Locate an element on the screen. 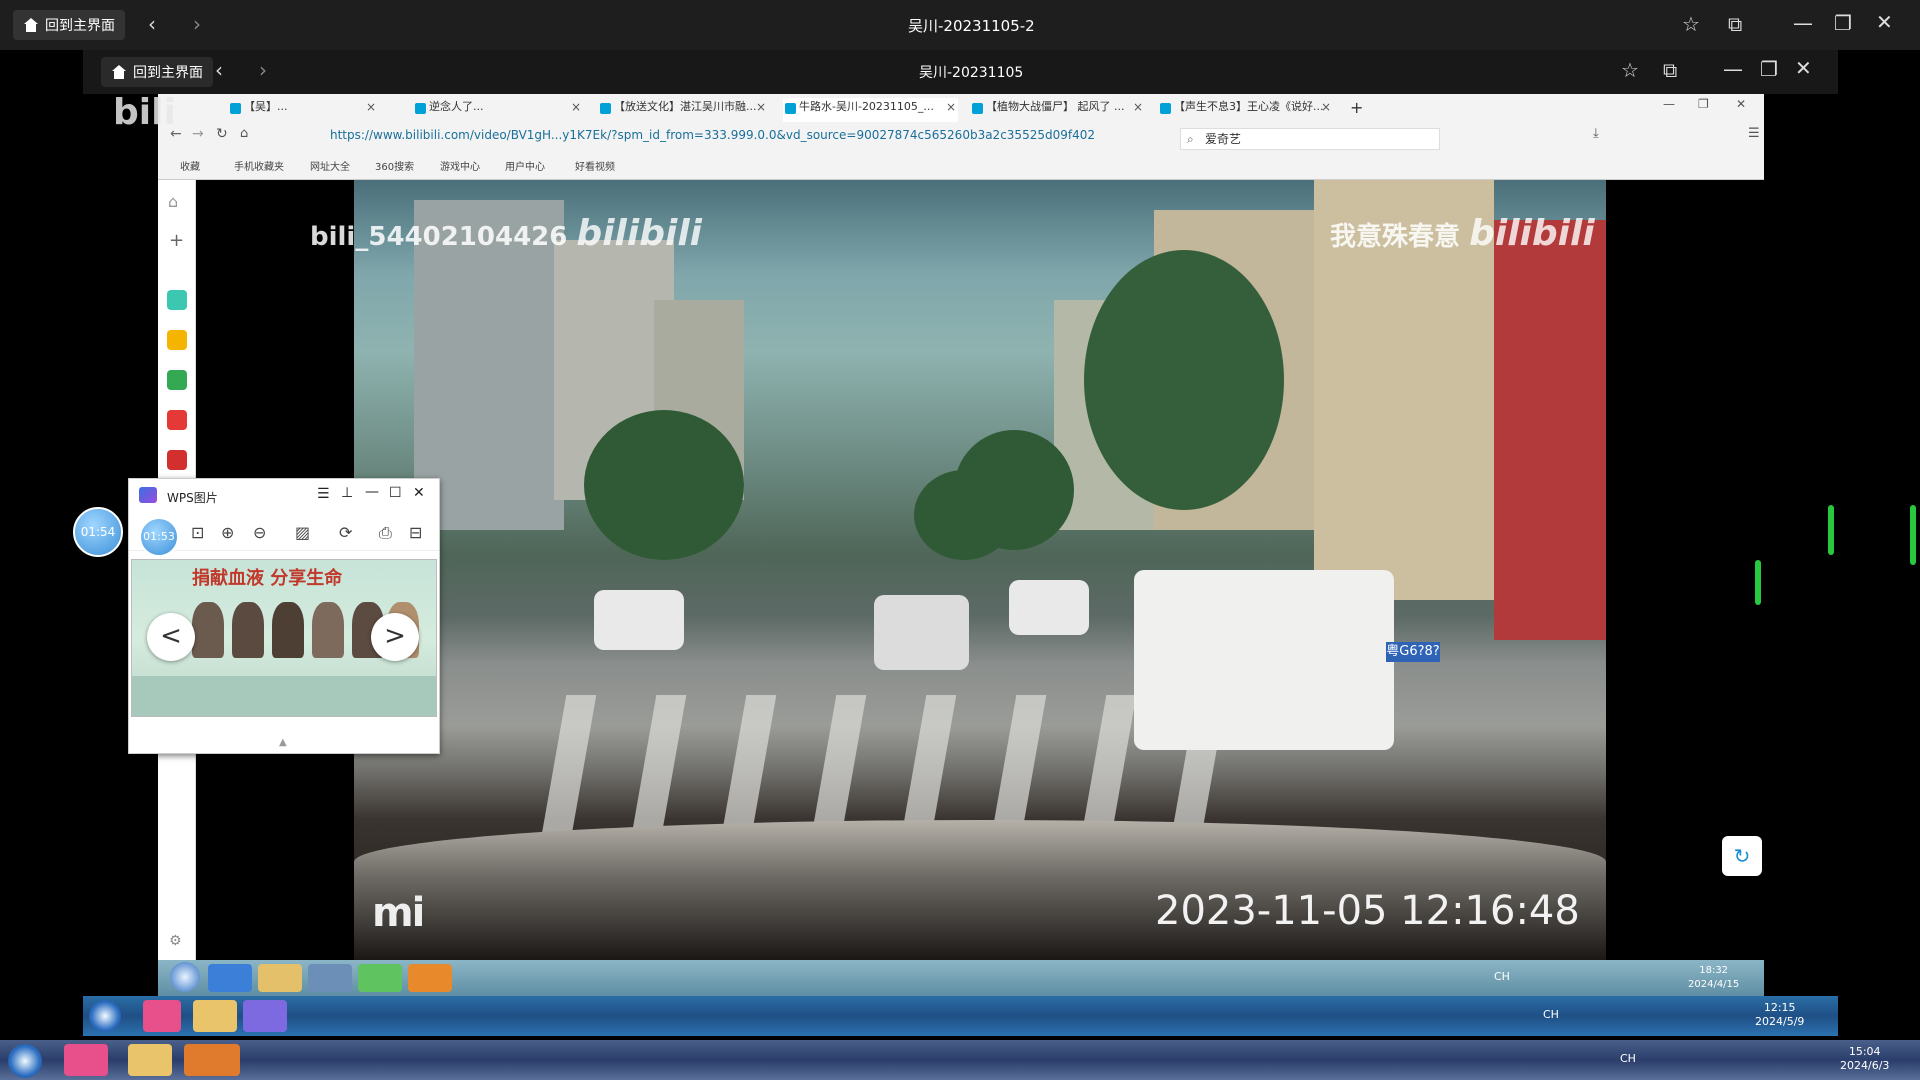 The image size is (1920, 1080). sidebar-pdf-icon is located at coordinates (177, 420).